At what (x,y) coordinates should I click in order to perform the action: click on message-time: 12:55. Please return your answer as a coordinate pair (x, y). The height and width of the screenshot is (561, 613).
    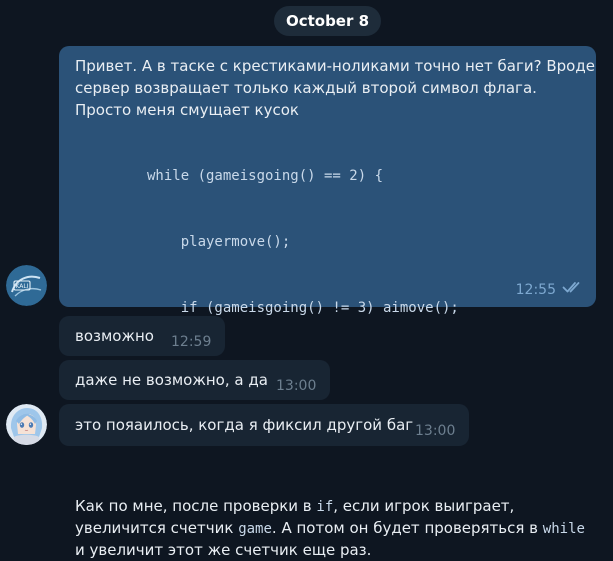
    Looking at the image, I should click on (535, 290).